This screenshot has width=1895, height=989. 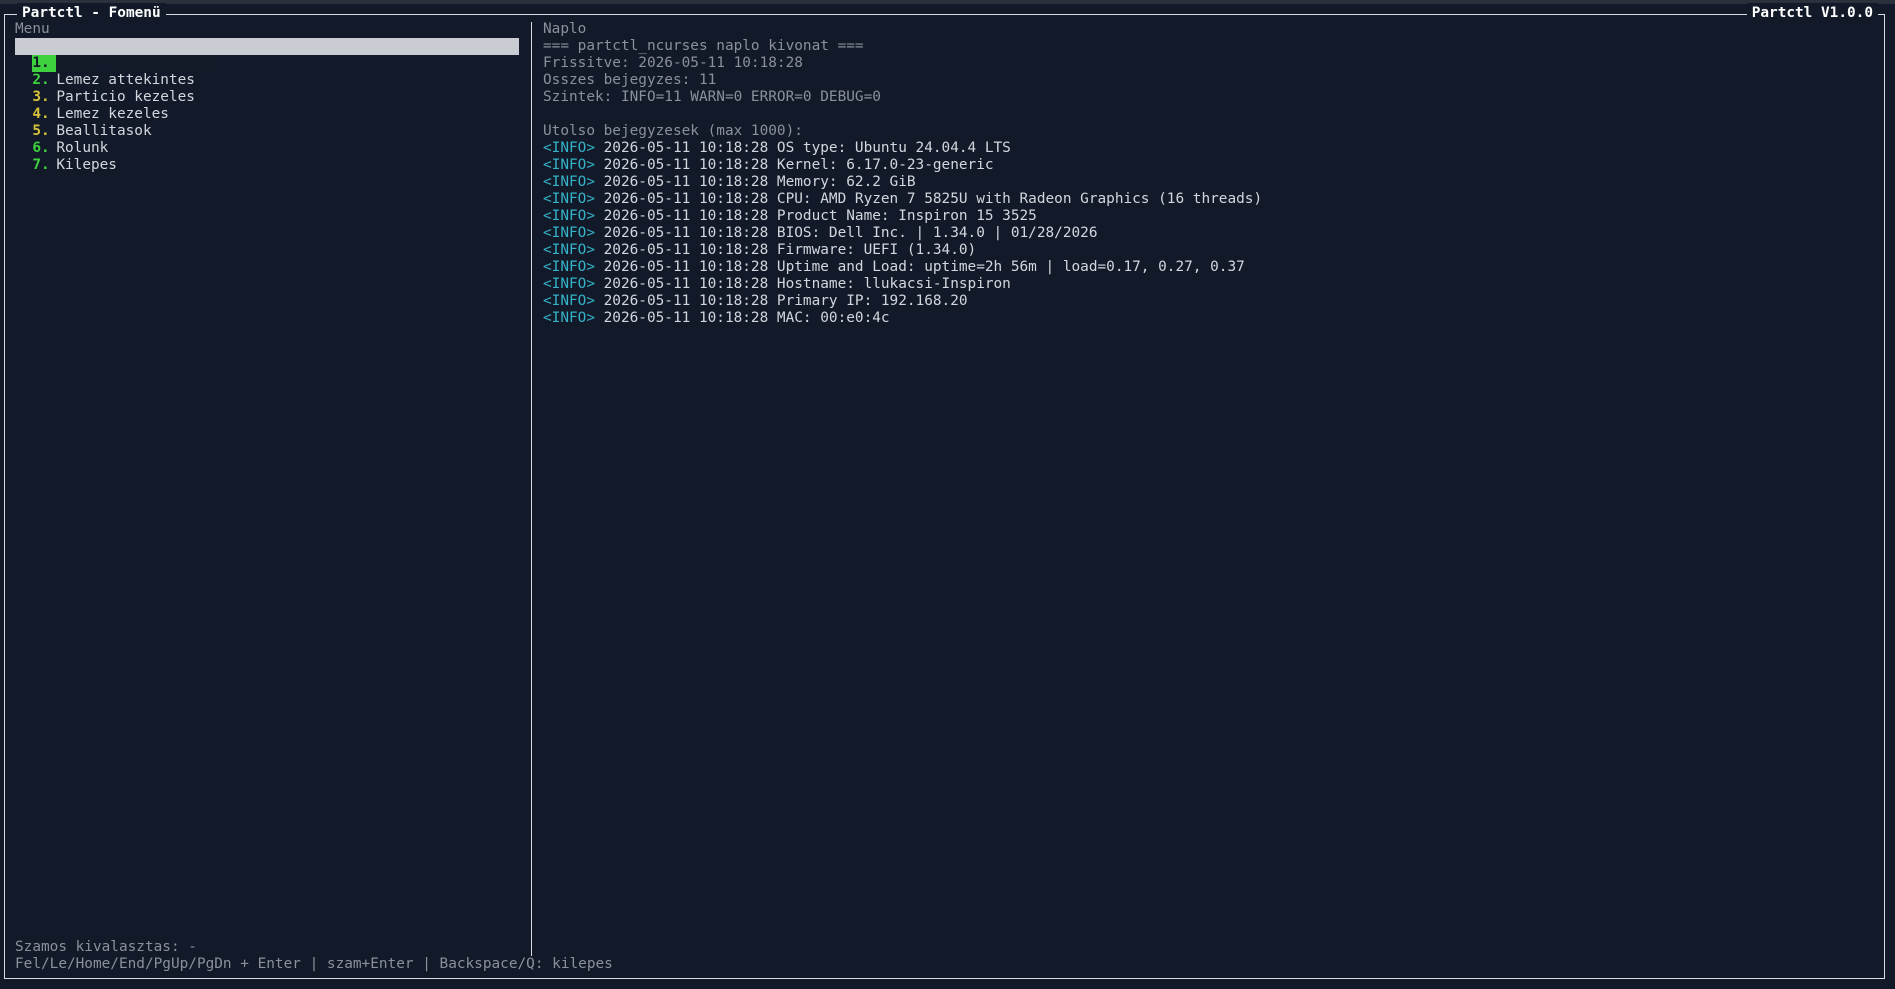 What do you see at coordinates (41, 165) in the screenshot?
I see `menu-item-number: 7.` at bounding box center [41, 165].